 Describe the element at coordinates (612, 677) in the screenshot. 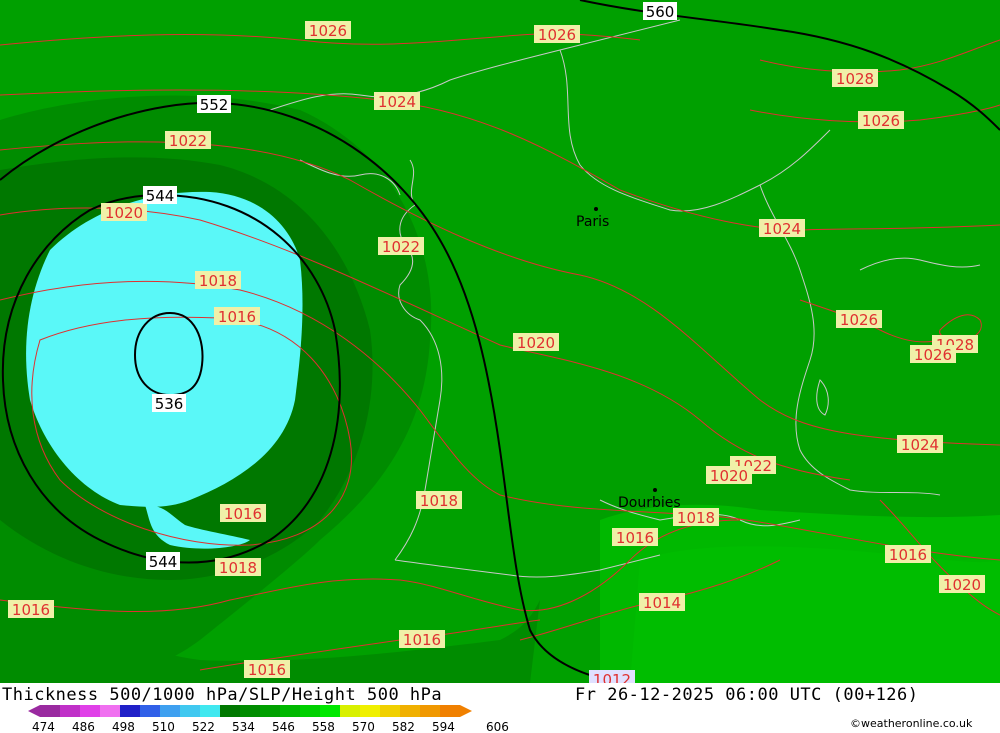

I see `isobar-label: 1012` at that location.